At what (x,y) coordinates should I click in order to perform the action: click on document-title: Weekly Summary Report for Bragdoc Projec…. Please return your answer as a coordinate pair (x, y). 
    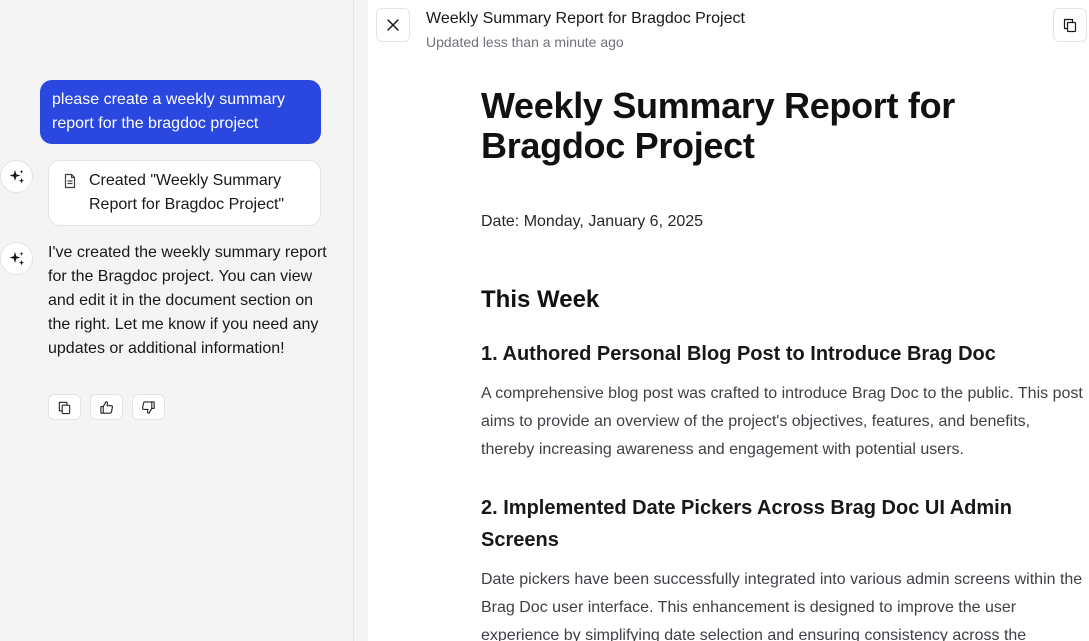
    Looking at the image, I should click on (585, 18).